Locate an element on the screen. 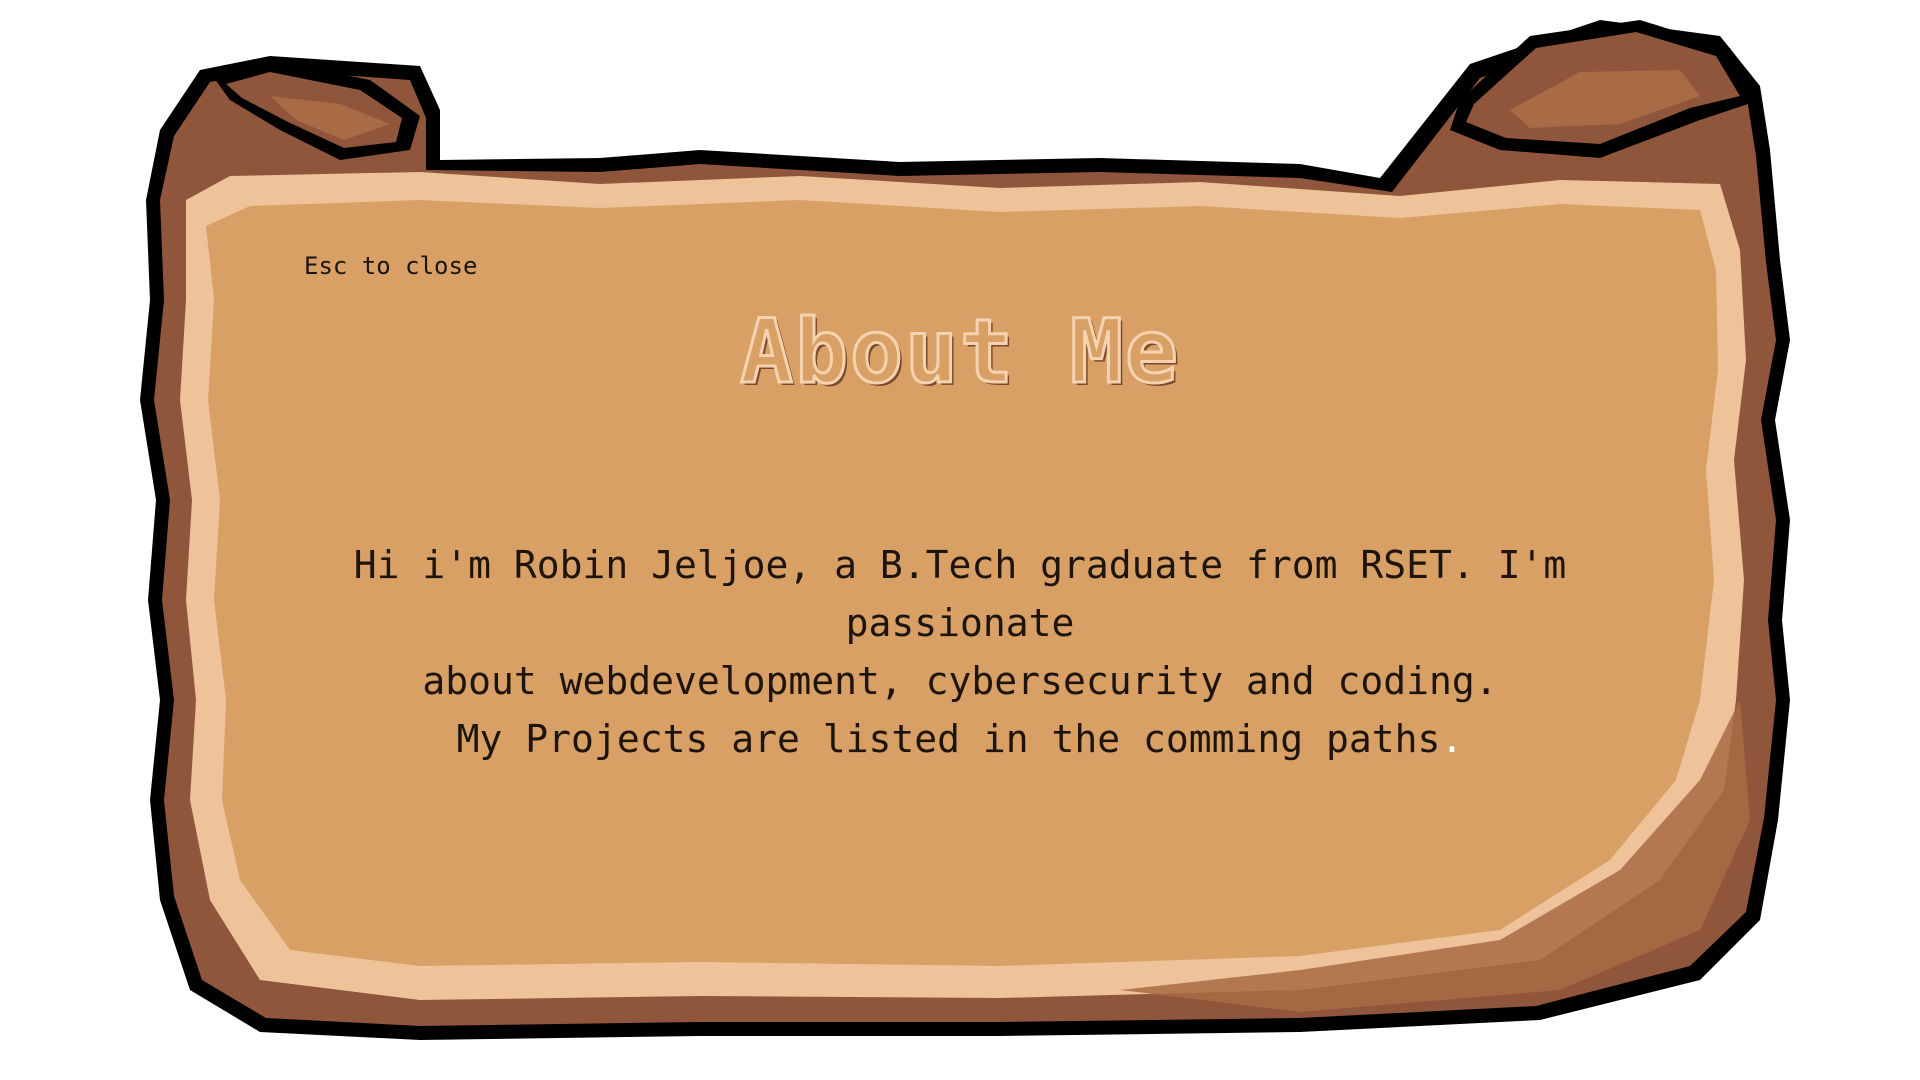 The width and height of the screenshot is (1920, 1080). esc-close-hint: Esc to close is located at coordinates (391, 266).